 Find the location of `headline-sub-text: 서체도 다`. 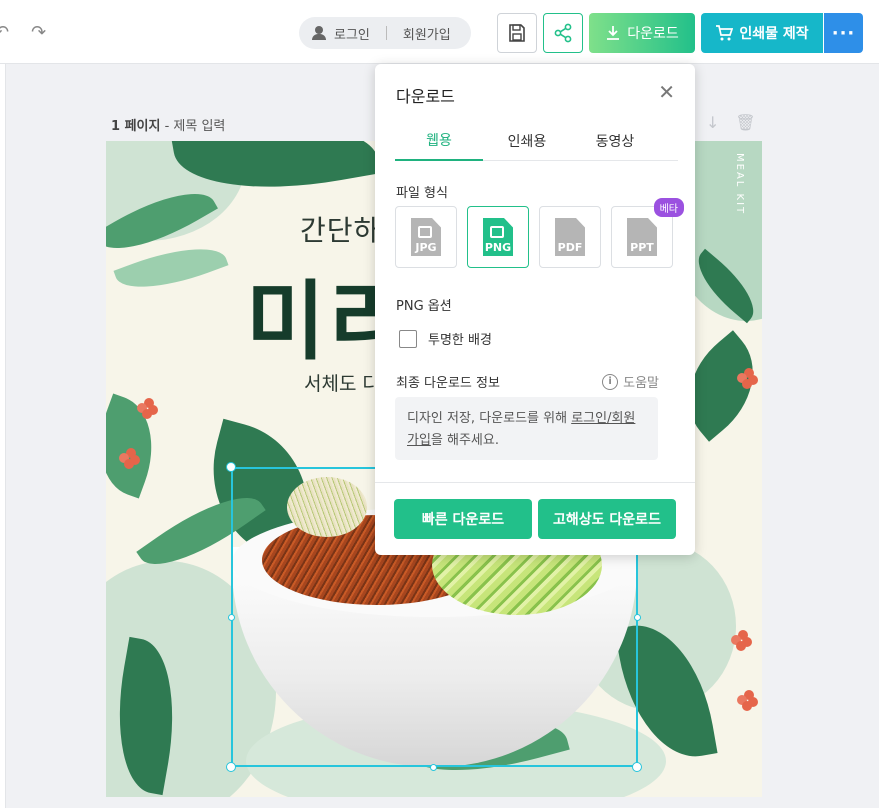

headline-sub-text: 서체도 다 is located at coordinates (342, 382).